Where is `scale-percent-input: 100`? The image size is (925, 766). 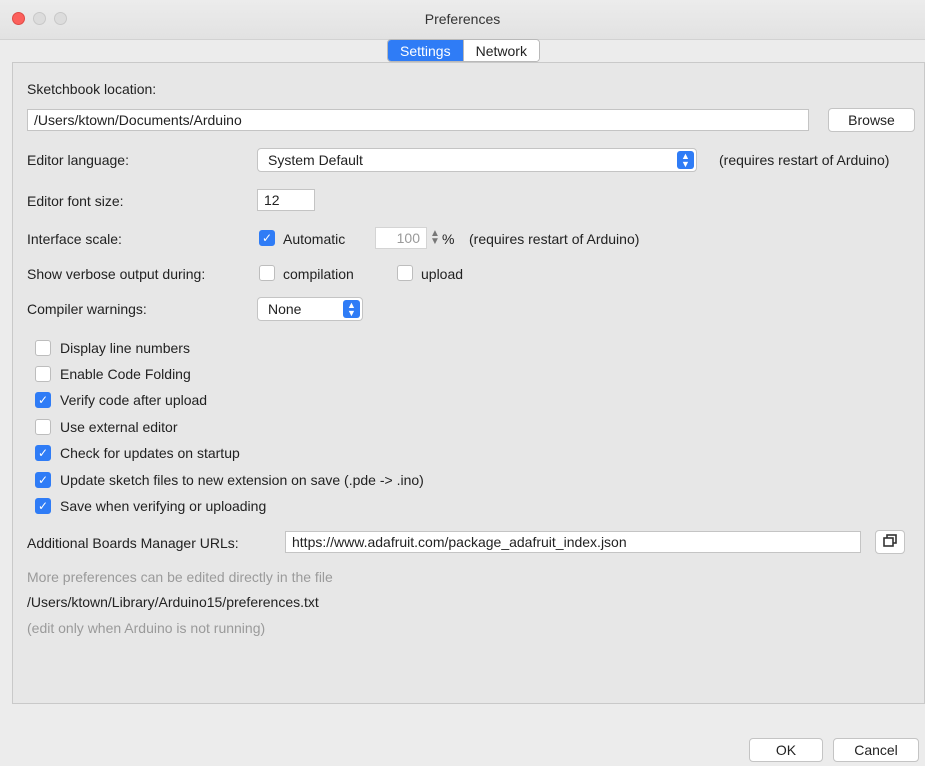
scale-percent-input: 100 is located at coordinates (401, 238).